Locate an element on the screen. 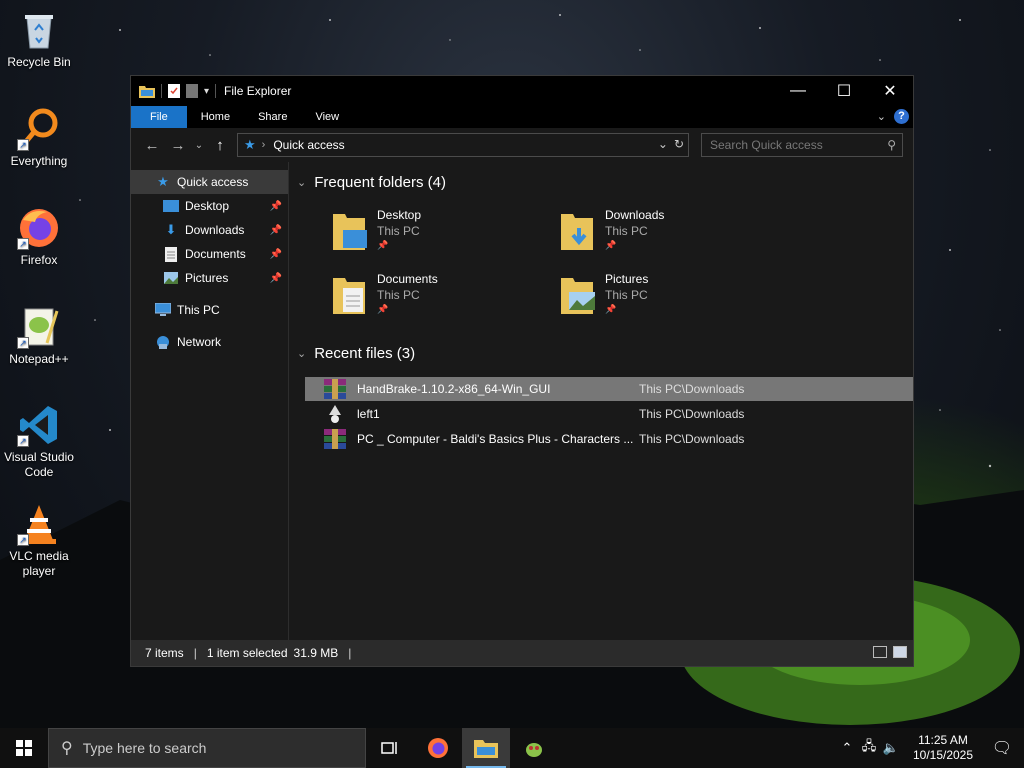 This screenshot has height=768, width=1024. address-bar: ★ › Quick access ⌄ ↻ is located at coordinates (463, 145).